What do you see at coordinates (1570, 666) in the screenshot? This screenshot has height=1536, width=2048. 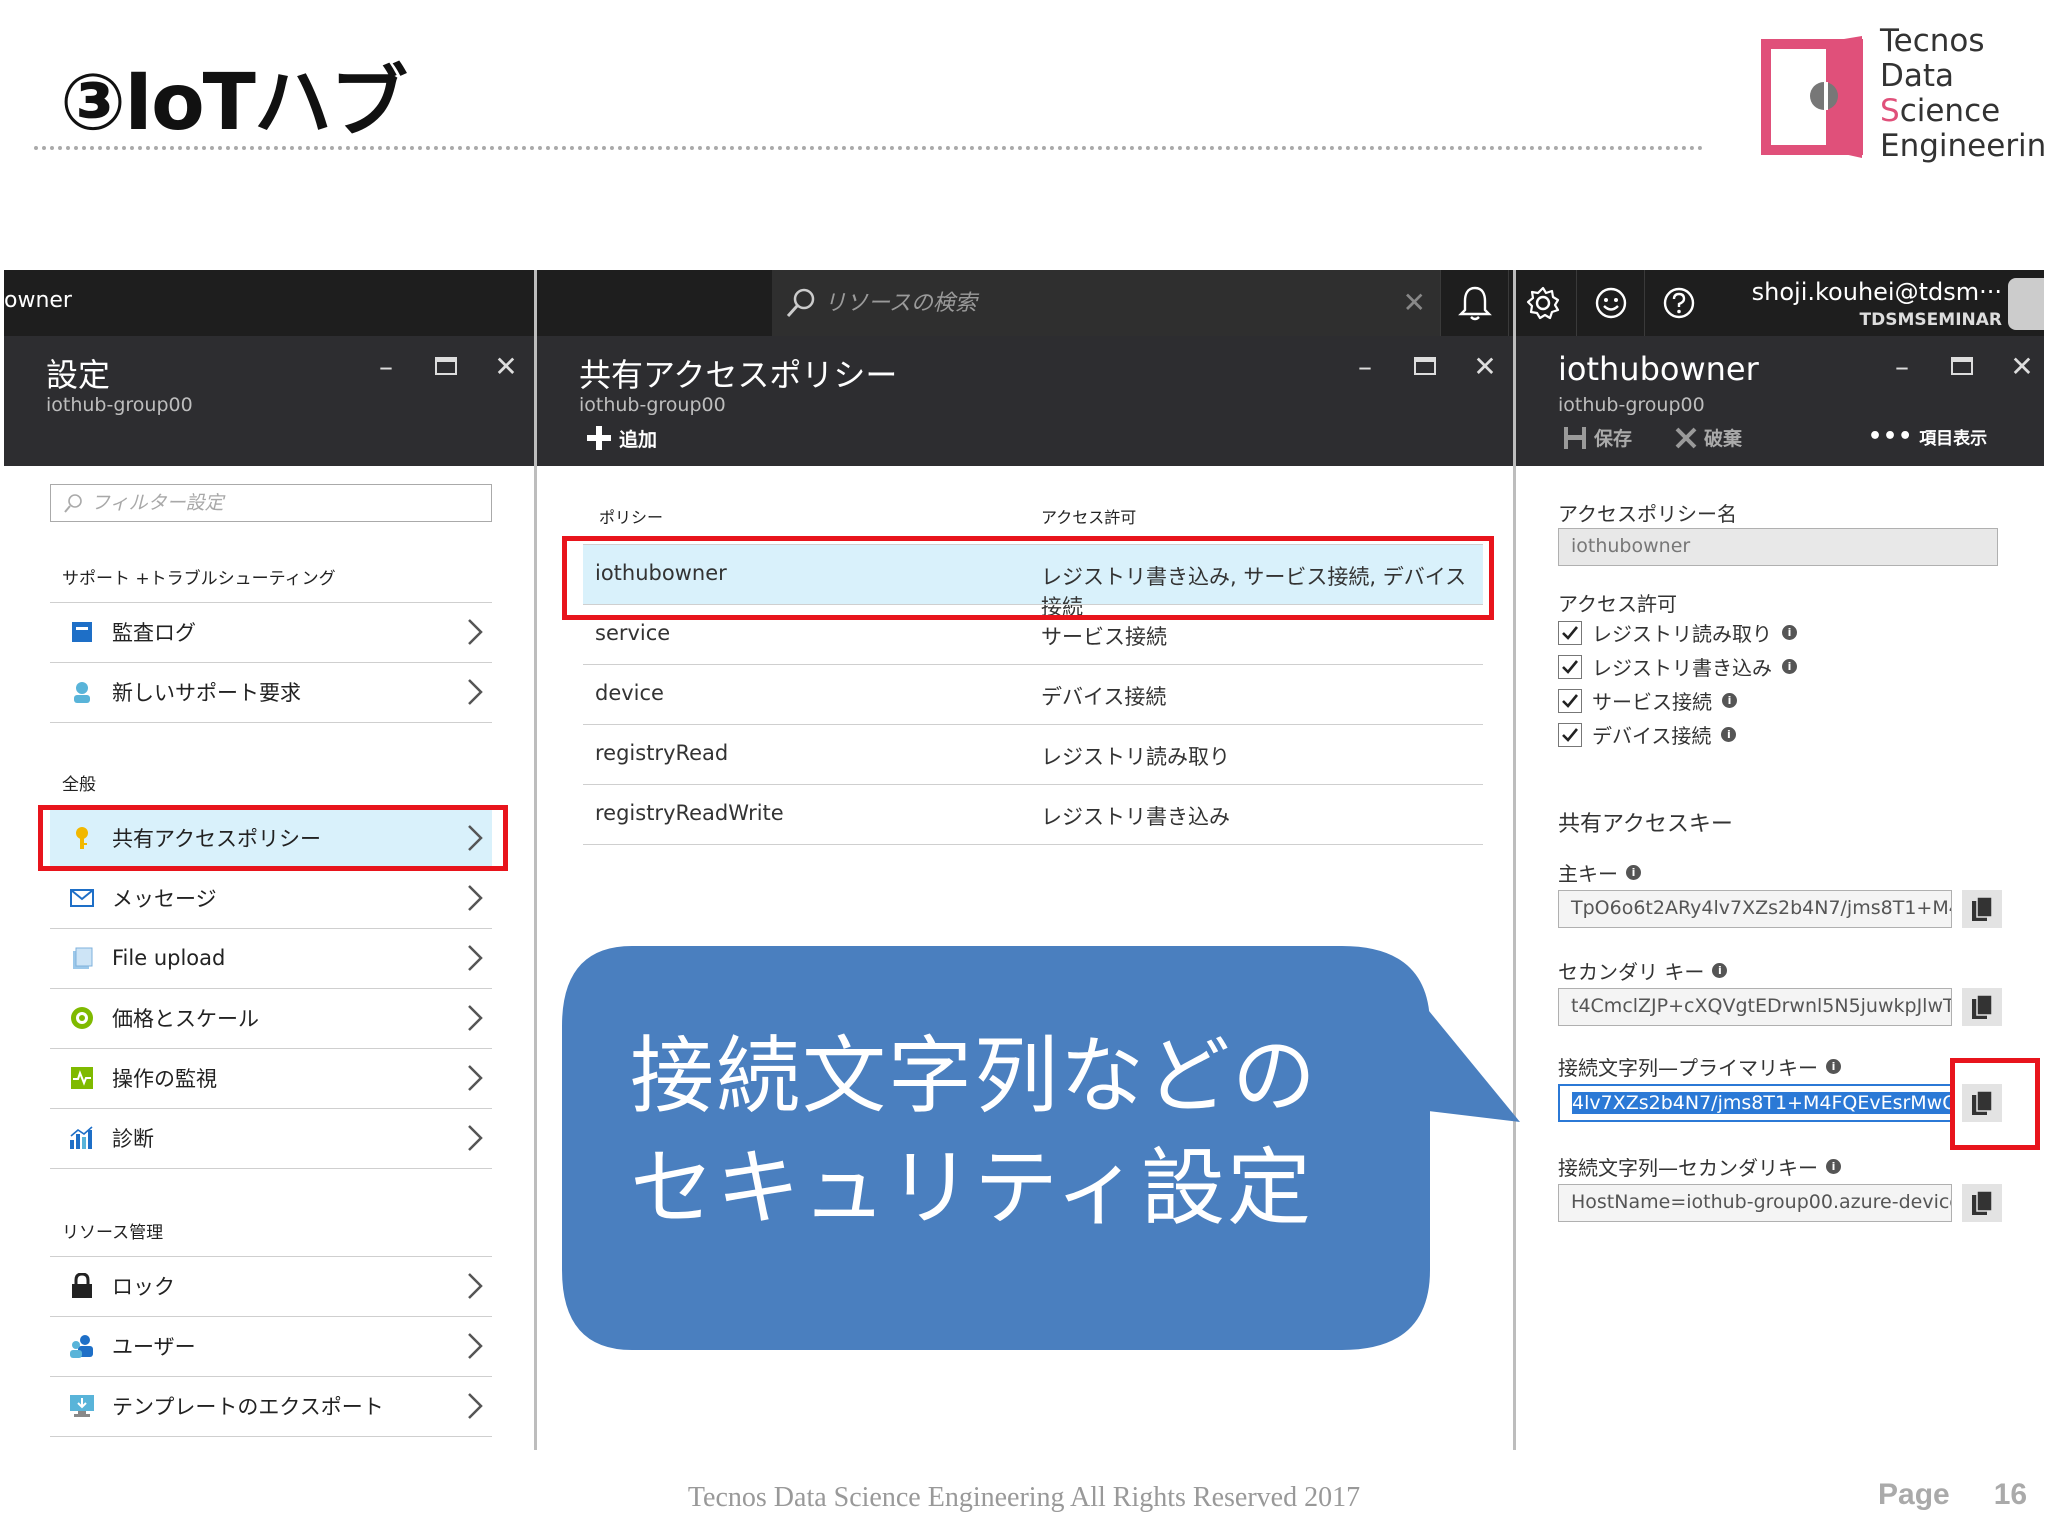 I see `checkbox-registry-write` at bounding box center [1570, 666].